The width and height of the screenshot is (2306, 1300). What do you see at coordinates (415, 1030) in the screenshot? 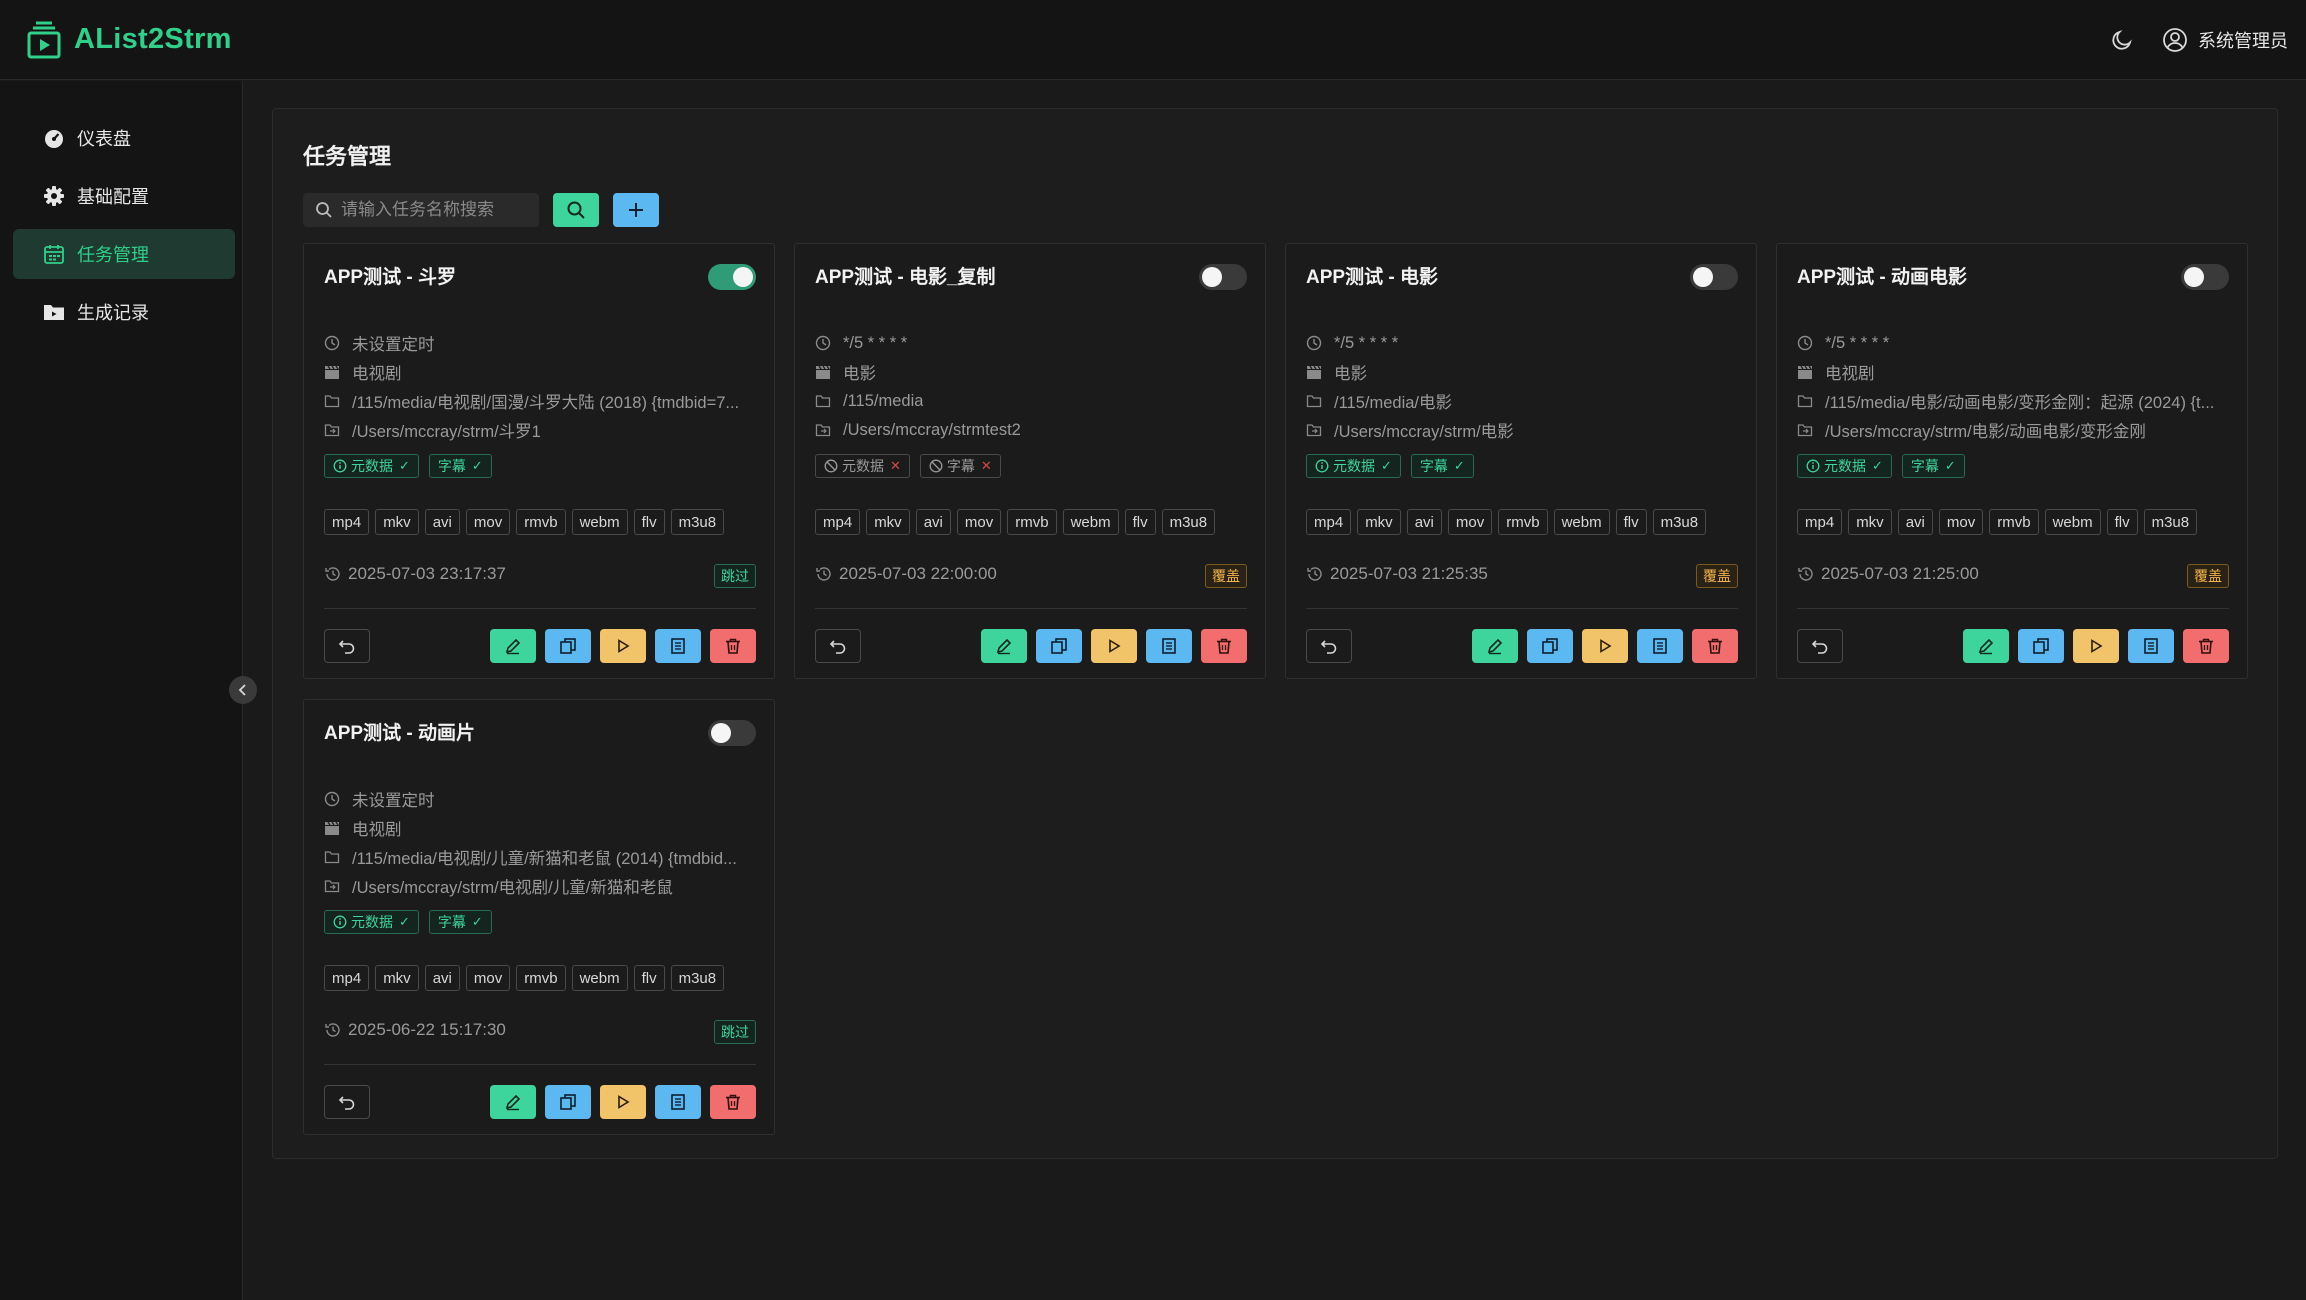
I see `last-run-time: 2025-06-22 15:17:30` at bounding box center [415, 1030].